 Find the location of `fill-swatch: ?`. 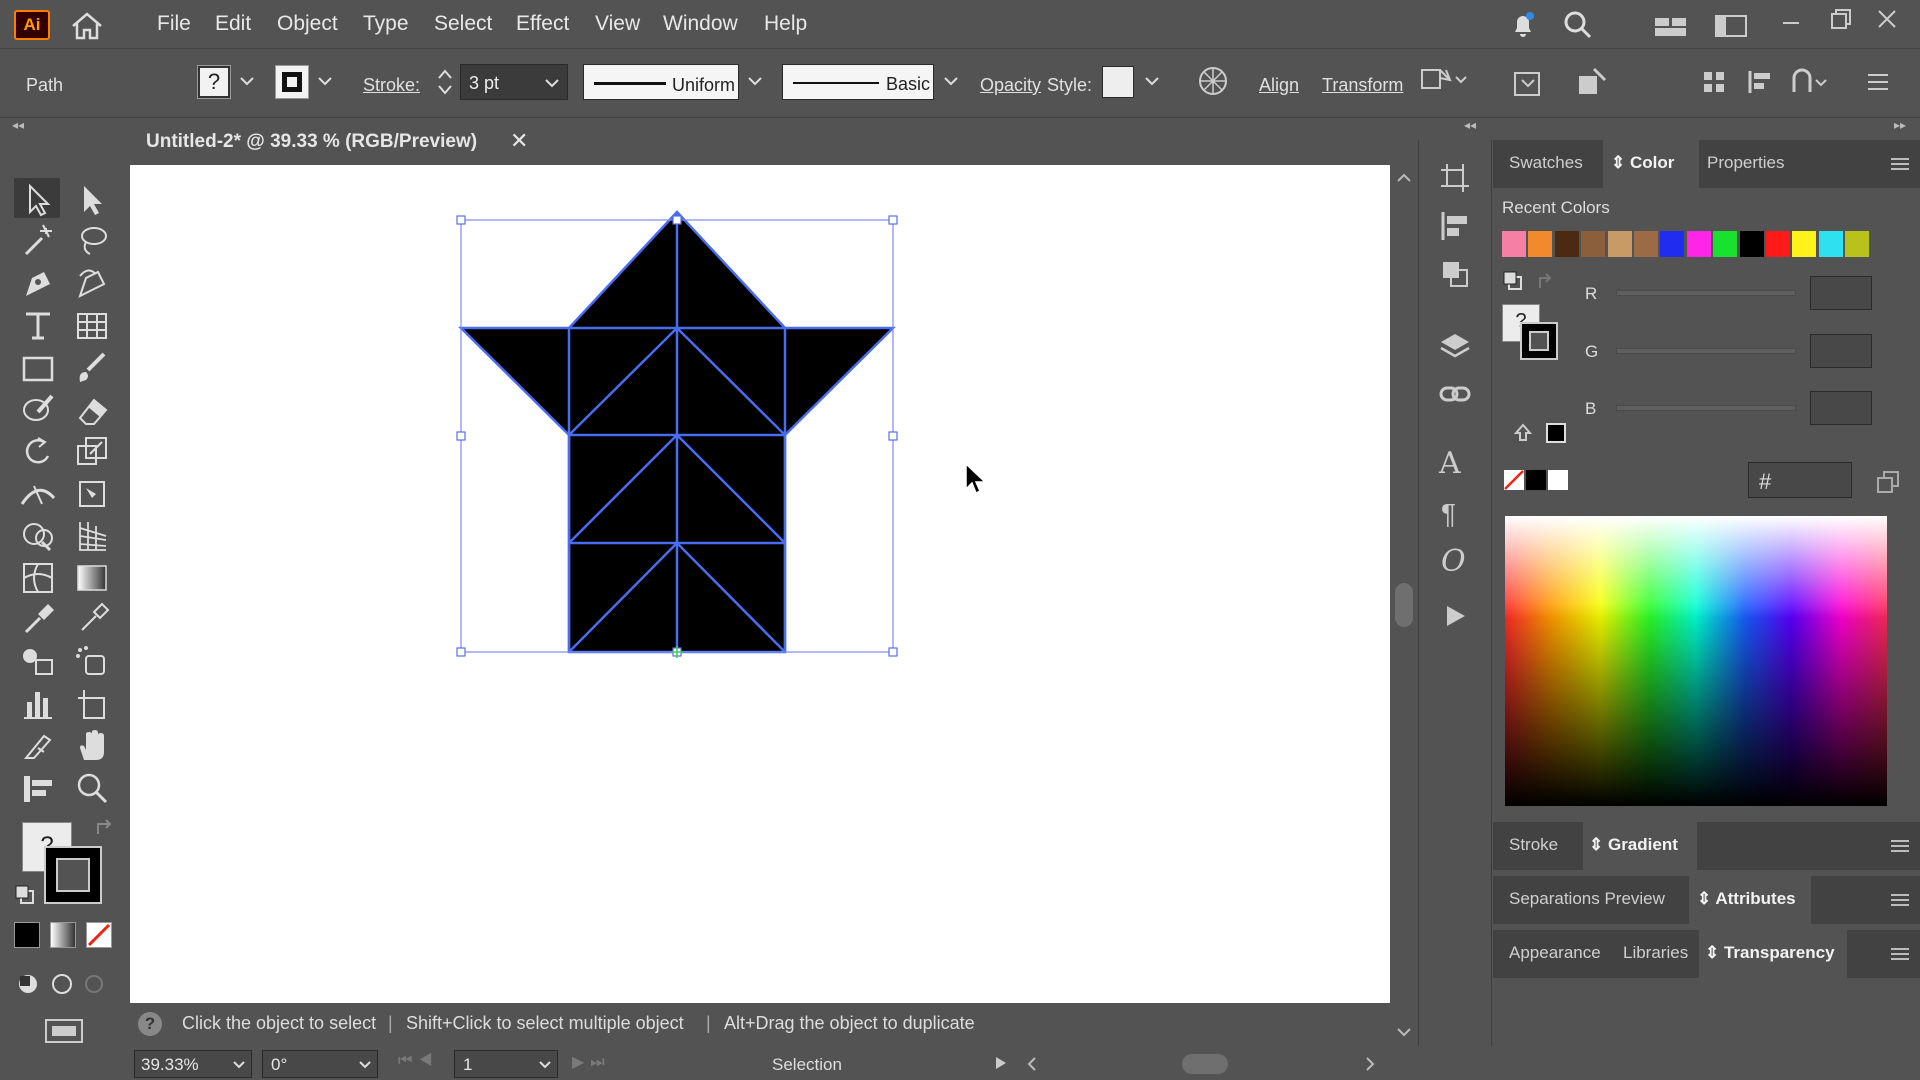

fill-swatch: ? is located at coordinates (214, 82).